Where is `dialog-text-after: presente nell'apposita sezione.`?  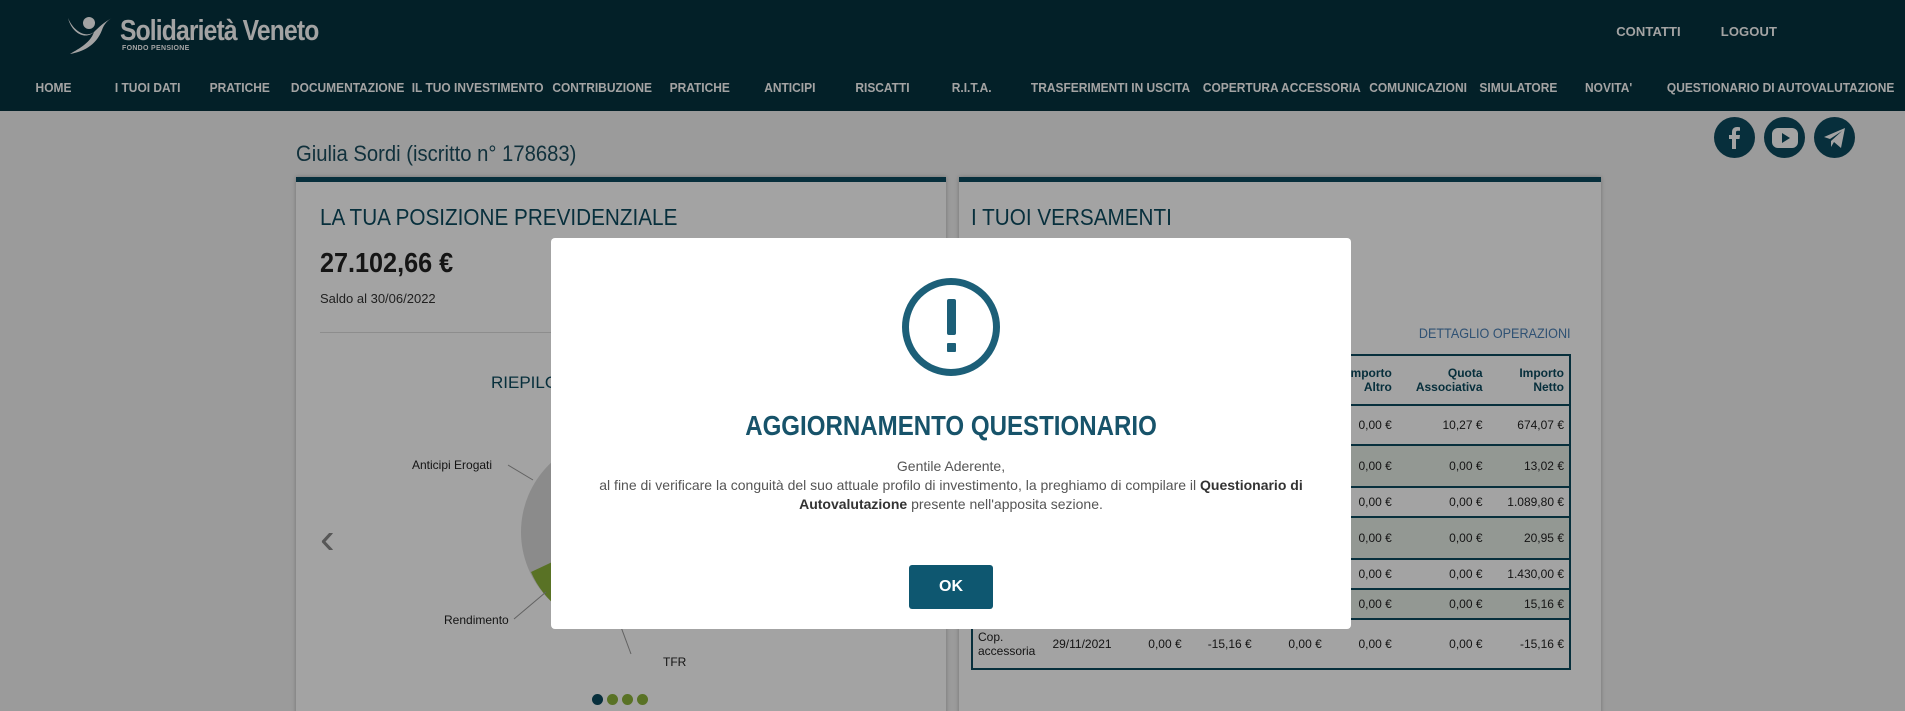
dialog-text-after: presente nell'apposita sezione. is located at coordinates (1007, 504).